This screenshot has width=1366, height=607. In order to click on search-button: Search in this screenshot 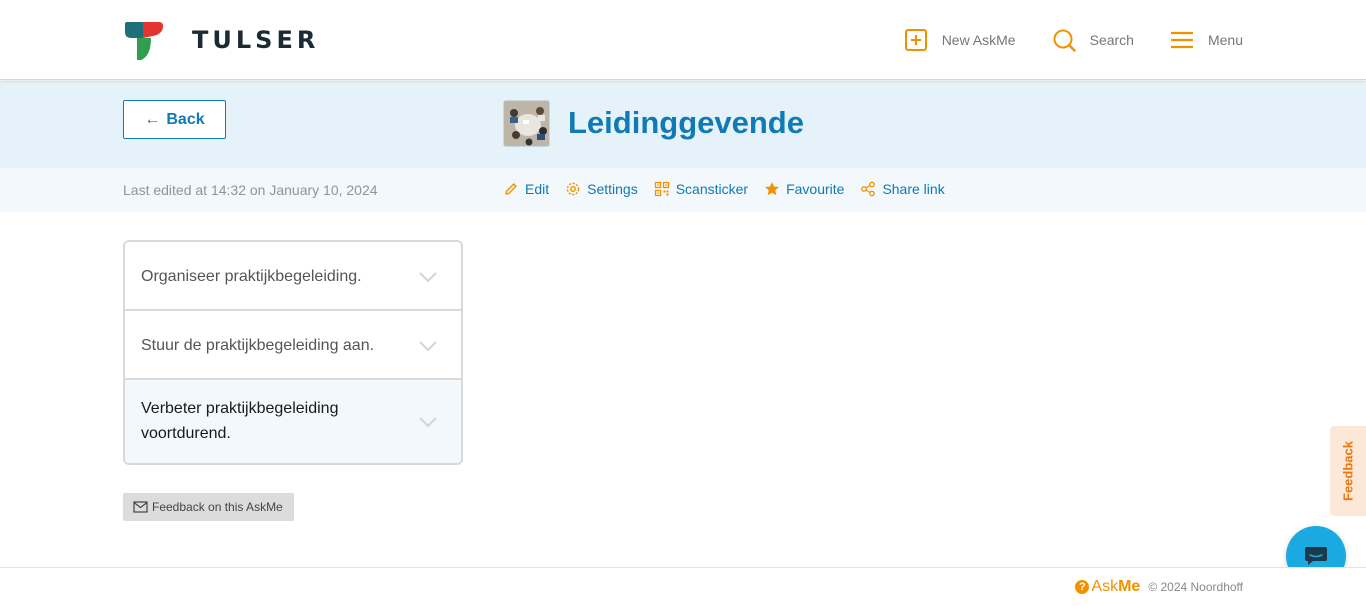, I will do `click(1093, 40)`.